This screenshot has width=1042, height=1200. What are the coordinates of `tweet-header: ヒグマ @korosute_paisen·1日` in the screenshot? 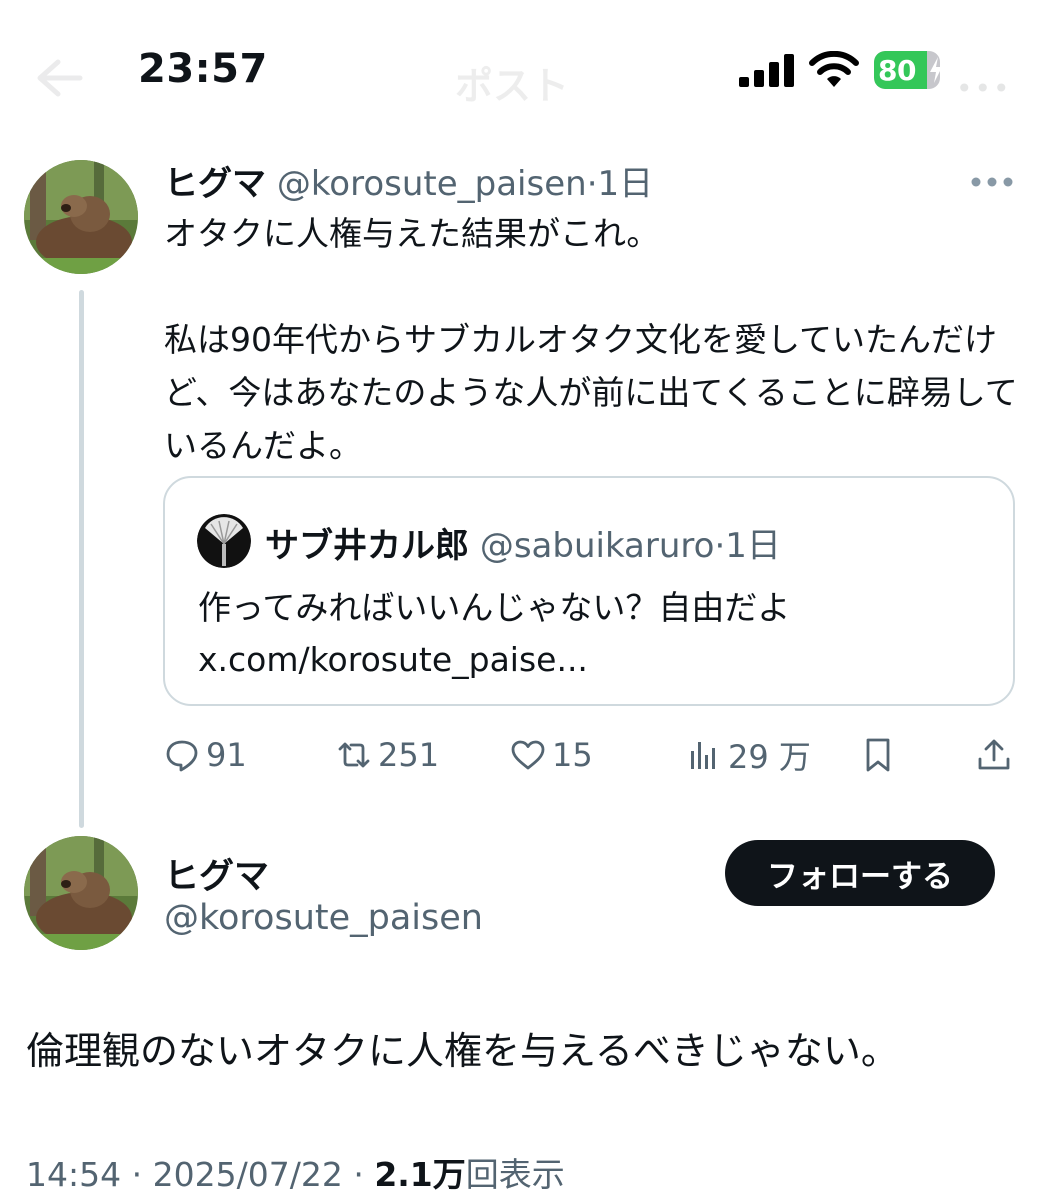 It's located at (408, 180).